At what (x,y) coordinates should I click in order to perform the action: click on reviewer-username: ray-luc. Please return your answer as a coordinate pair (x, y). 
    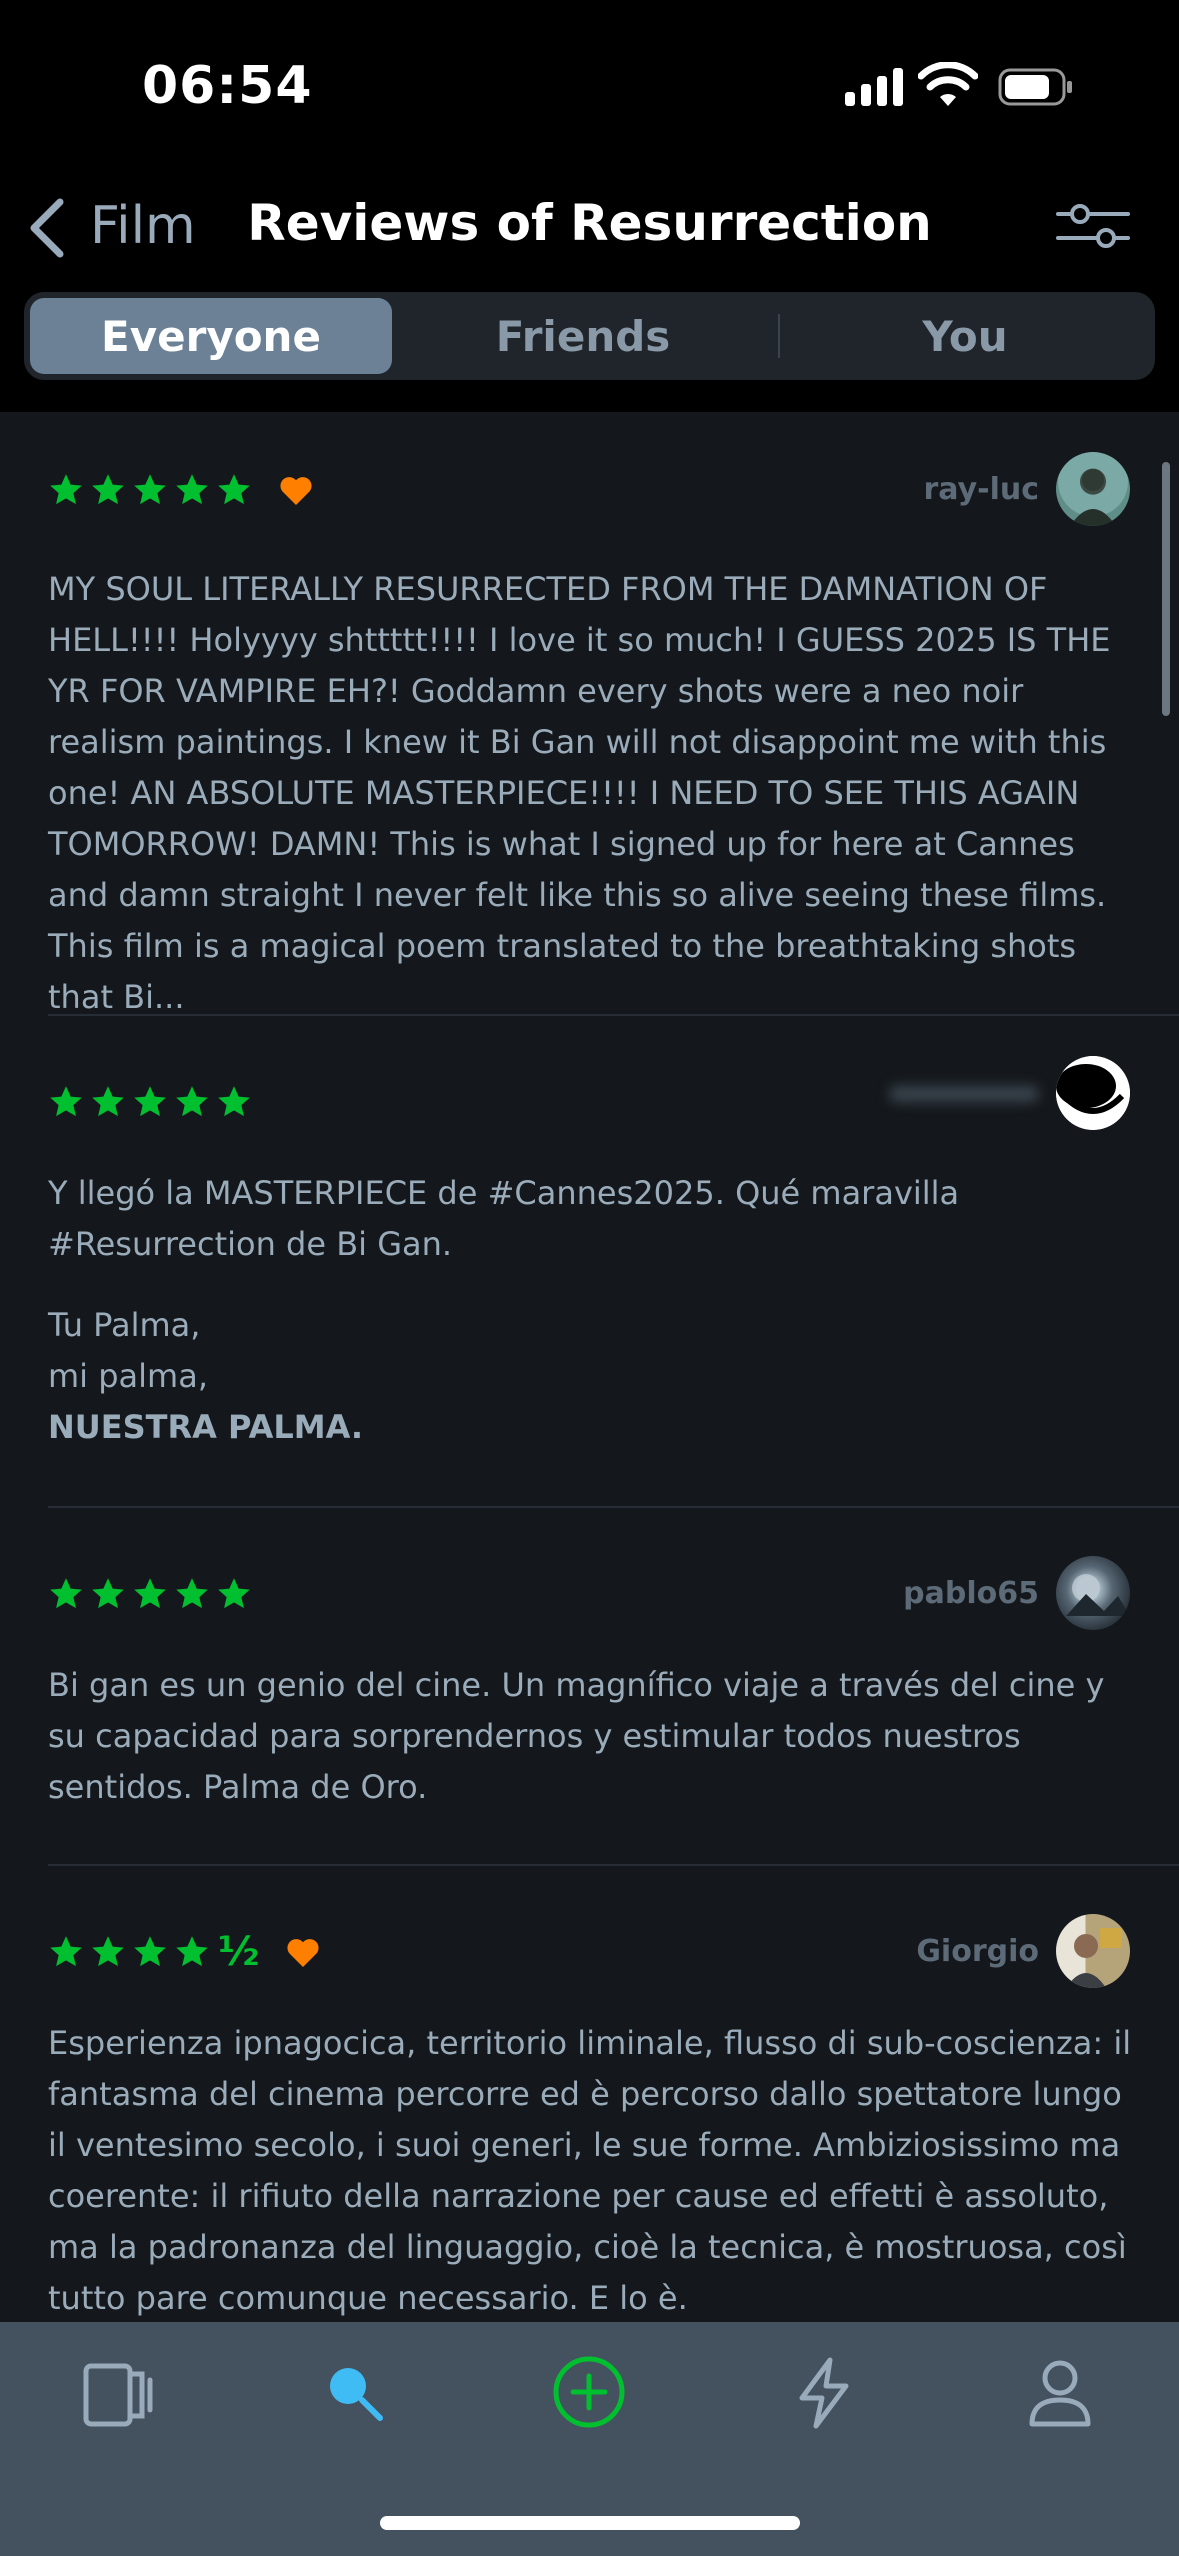
    Looking at the image, I should click on (981, 489).